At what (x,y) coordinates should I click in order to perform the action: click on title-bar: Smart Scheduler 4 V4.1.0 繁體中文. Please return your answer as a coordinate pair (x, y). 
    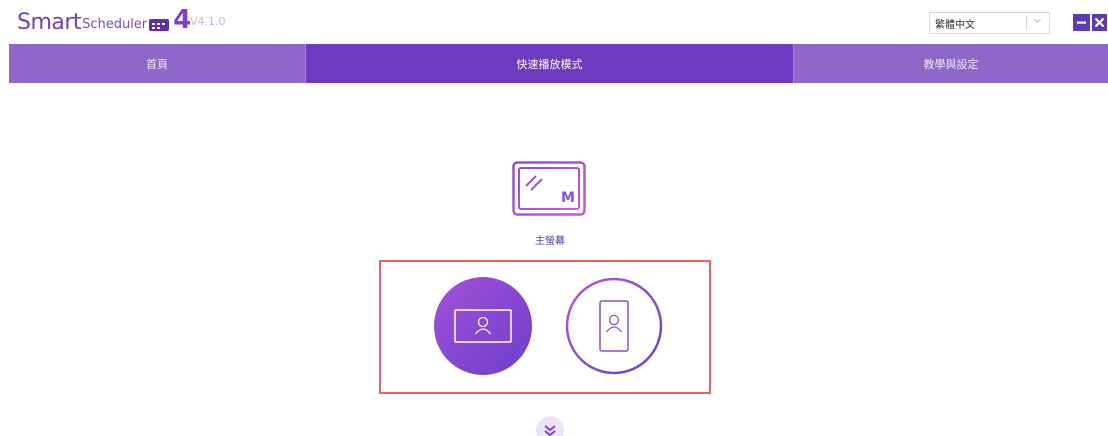
    Looking at the image, I should click on (554, 22).